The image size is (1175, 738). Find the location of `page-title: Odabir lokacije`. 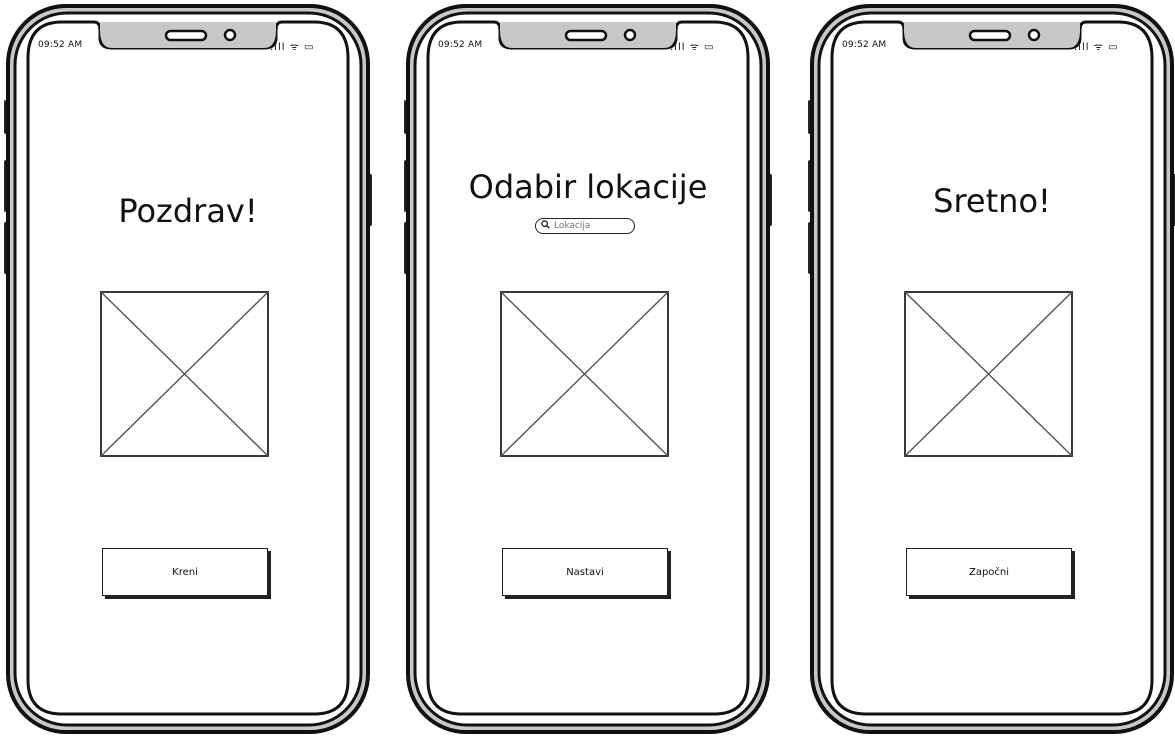

page-title: Odabir lokacije is located at coordinates (588, 187).